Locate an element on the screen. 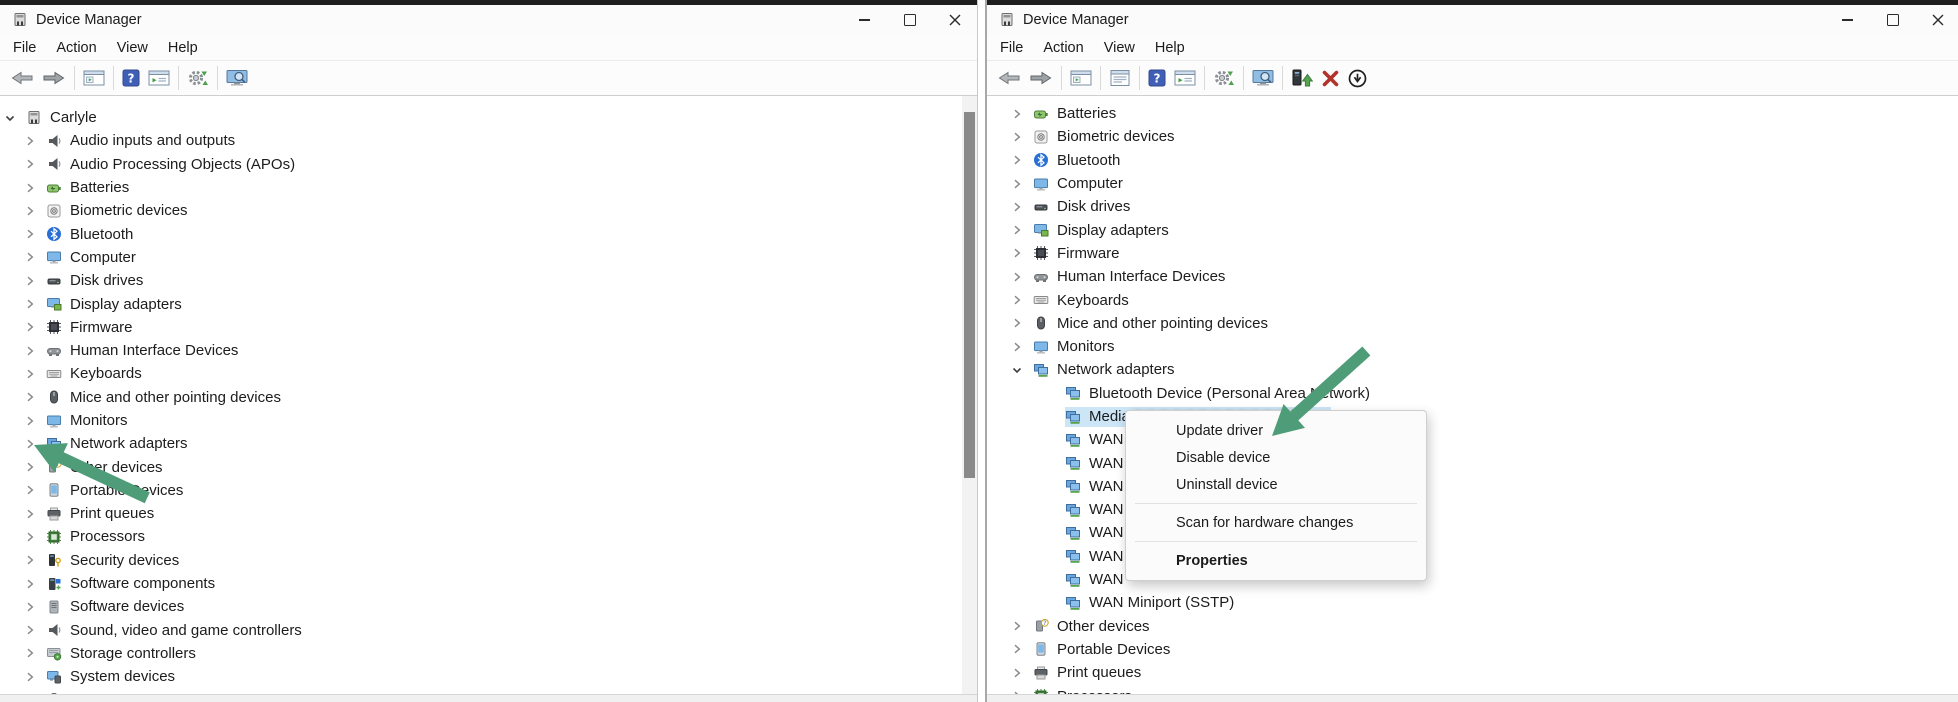  tree-item-portable-devices: Portable Devices is located at coordinates (481, 490).